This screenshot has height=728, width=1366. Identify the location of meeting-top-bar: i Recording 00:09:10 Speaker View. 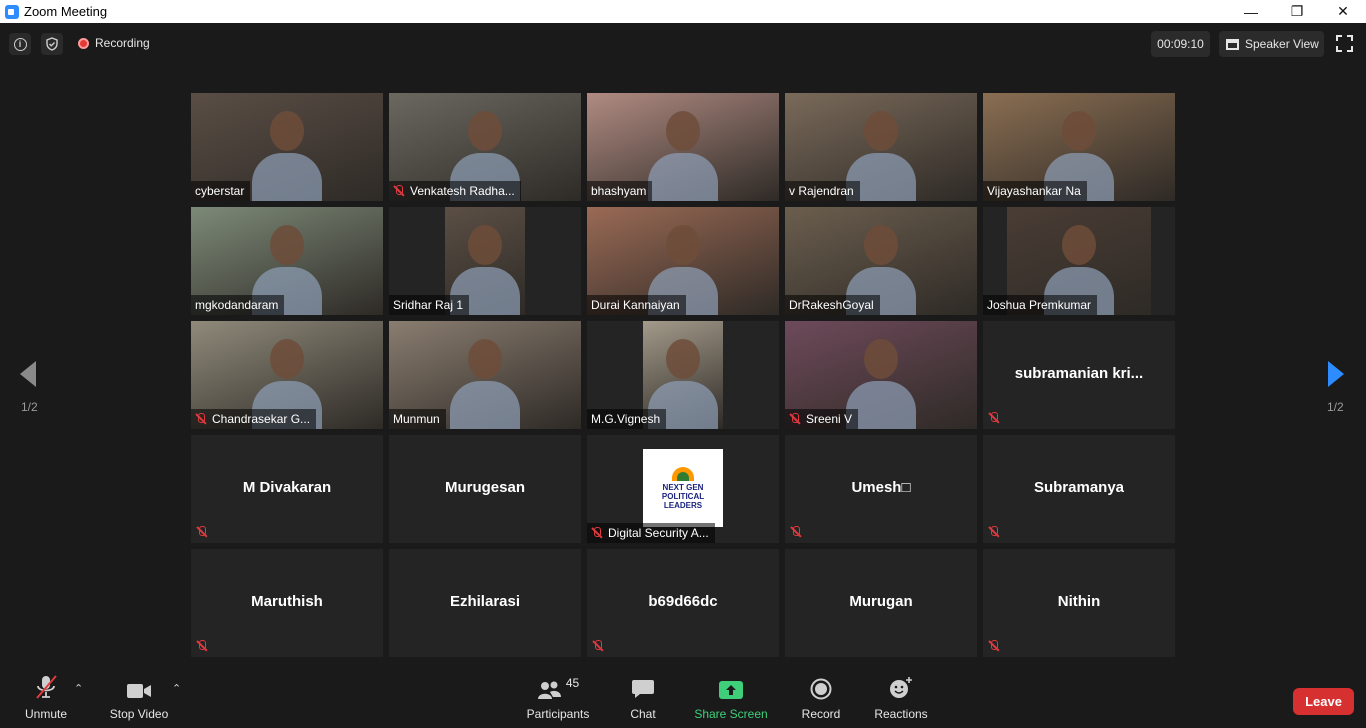
(683, 44).